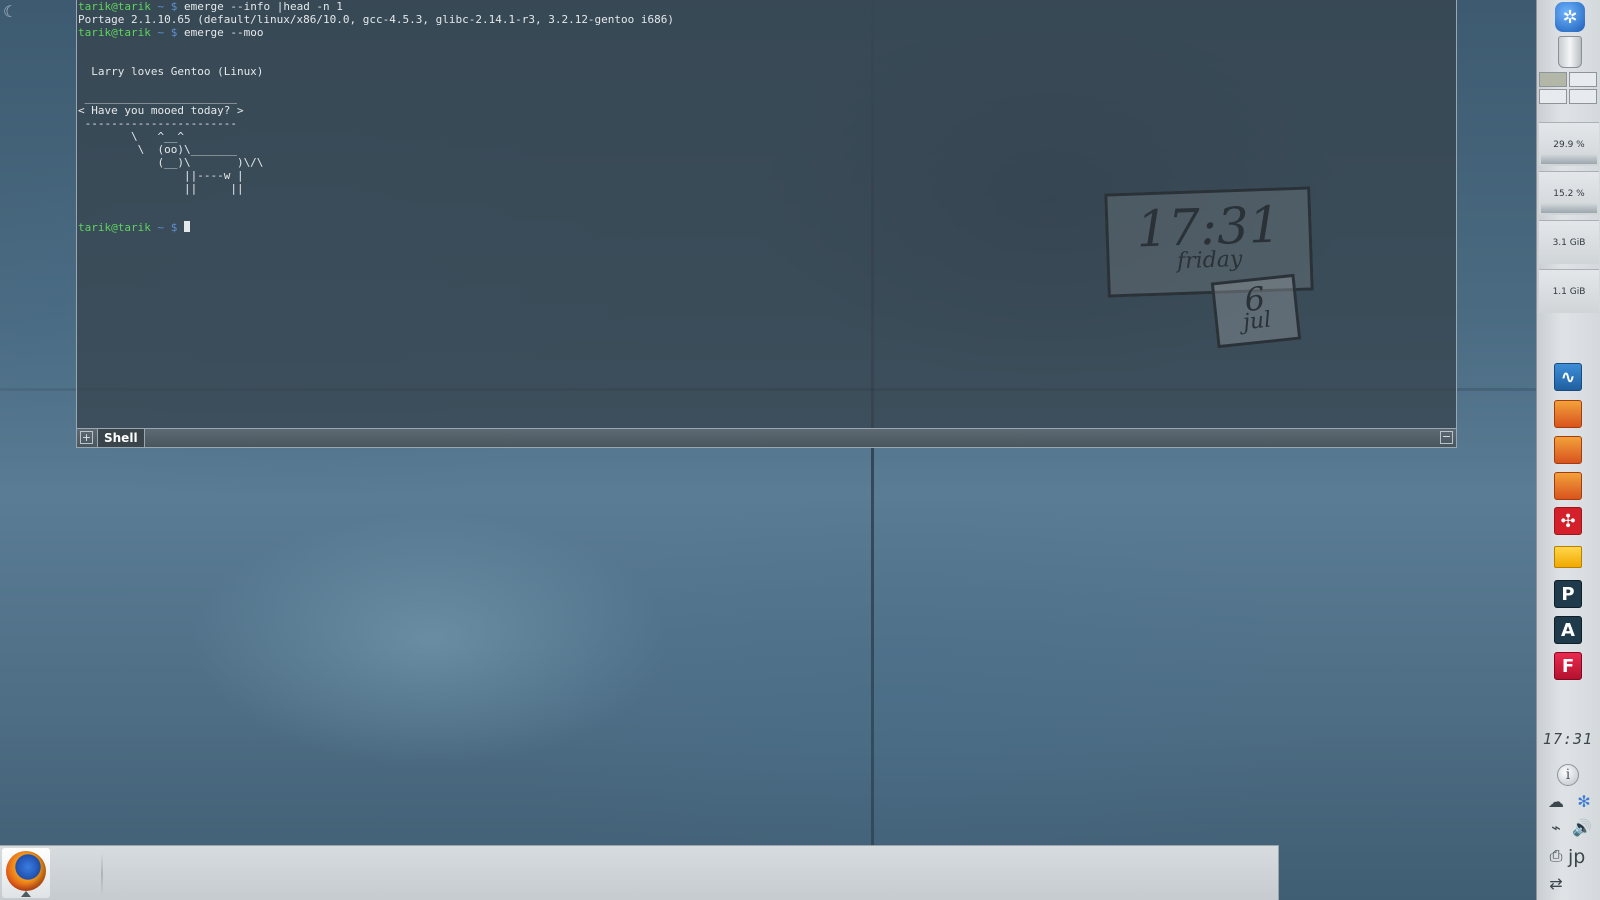 The width and height of the screenshot is (1600, 900). What do you see at coordinates (186, 226) in the screenshot?
I see `terminal-cursor` at bounding box center [186, 226].